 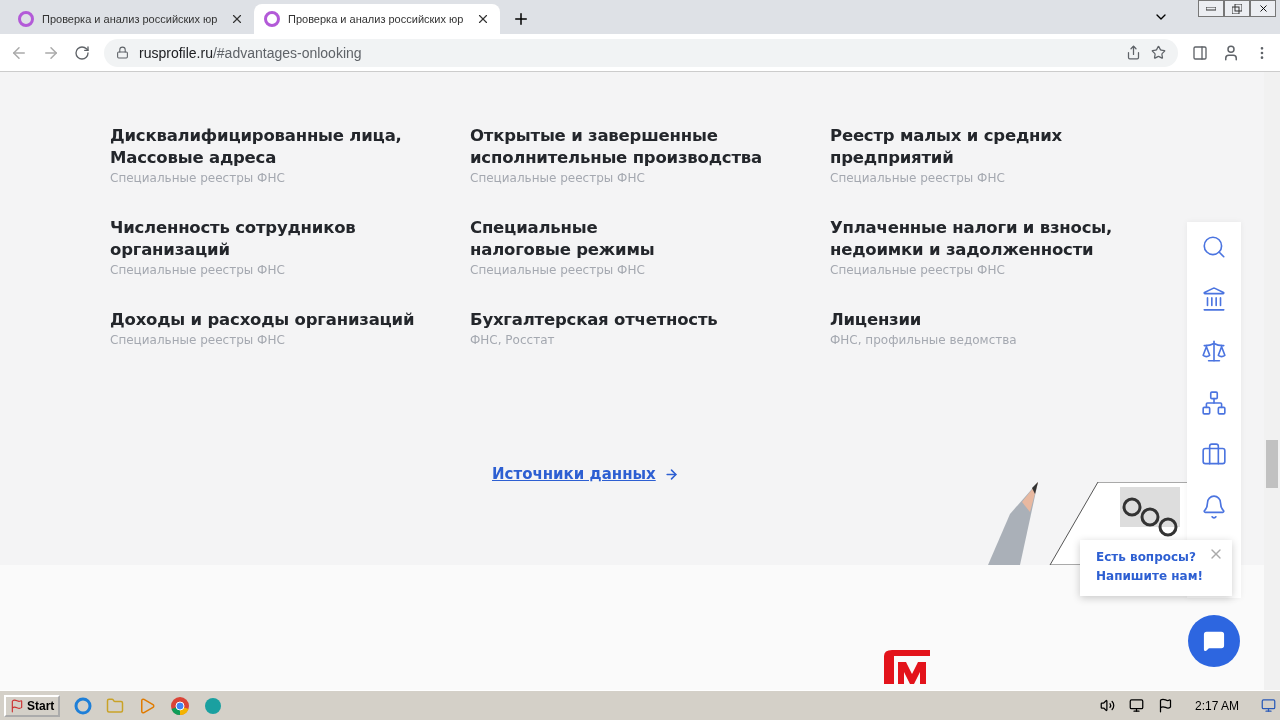 What do you see at coordinates (1231, 52) in the screenshot?
I see `profile-icon` at bounding box center [1231, 52].